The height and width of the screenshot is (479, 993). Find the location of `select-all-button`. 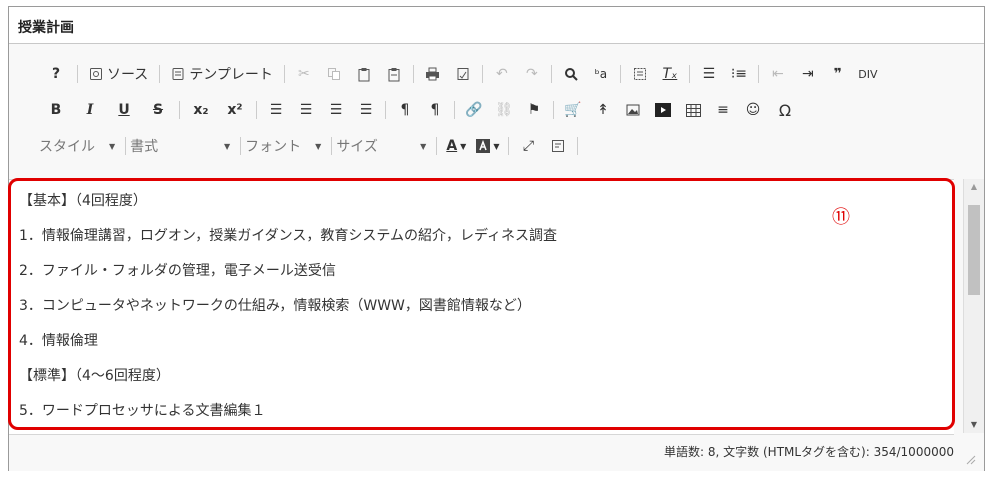

select-all-button is located at coordinates (640, 74).